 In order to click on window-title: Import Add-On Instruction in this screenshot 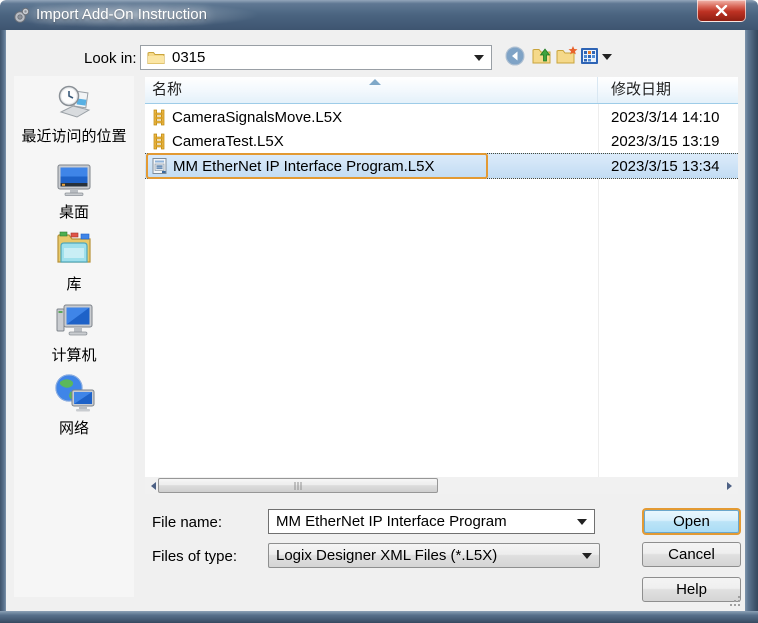, I will do `click(121, 14)`.